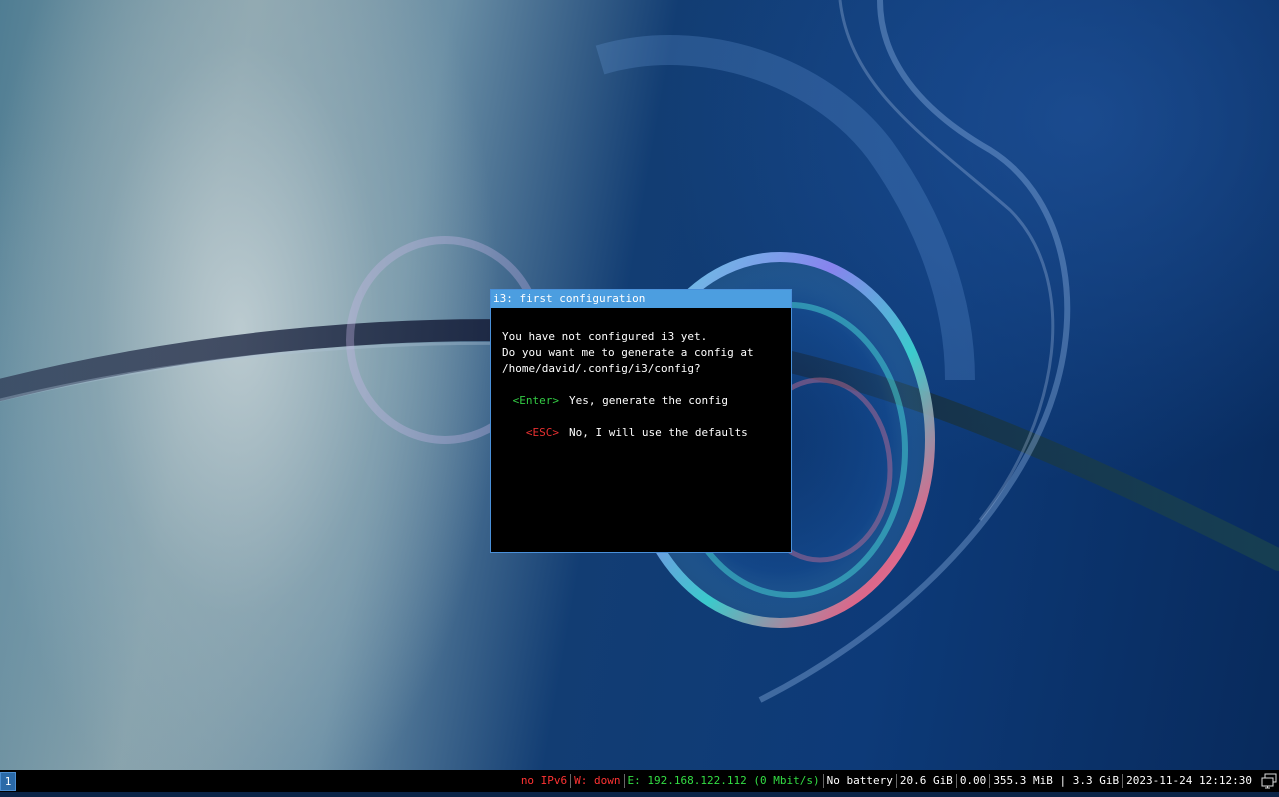  I want to click on battery-status: No battery, so click(859, 780).